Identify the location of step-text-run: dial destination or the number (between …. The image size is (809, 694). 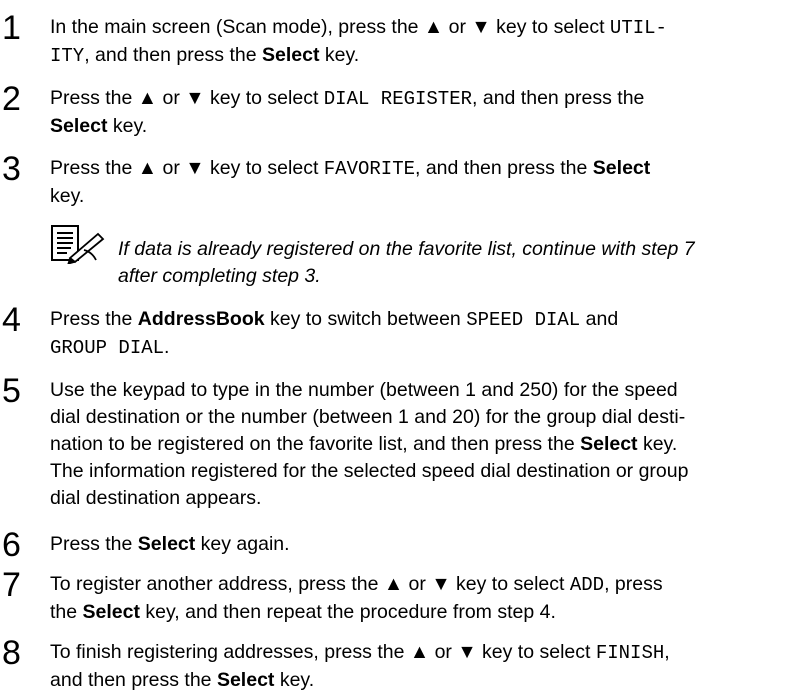
(368, 417).